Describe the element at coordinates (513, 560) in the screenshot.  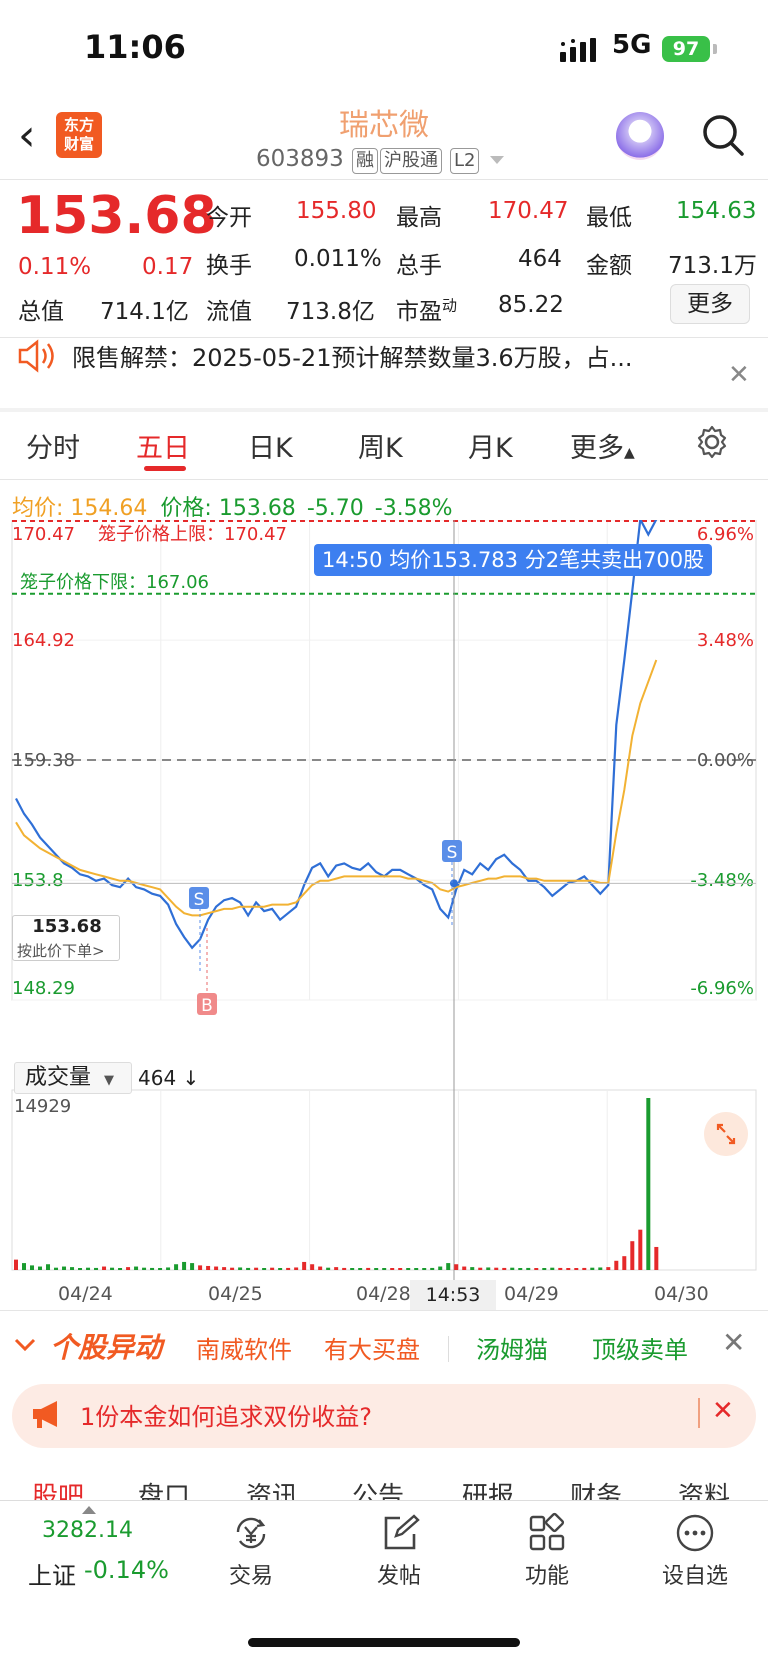
I see `trade-detail-bubble: 14:50 均价153.783 分2笔共卖出700股` at that location.